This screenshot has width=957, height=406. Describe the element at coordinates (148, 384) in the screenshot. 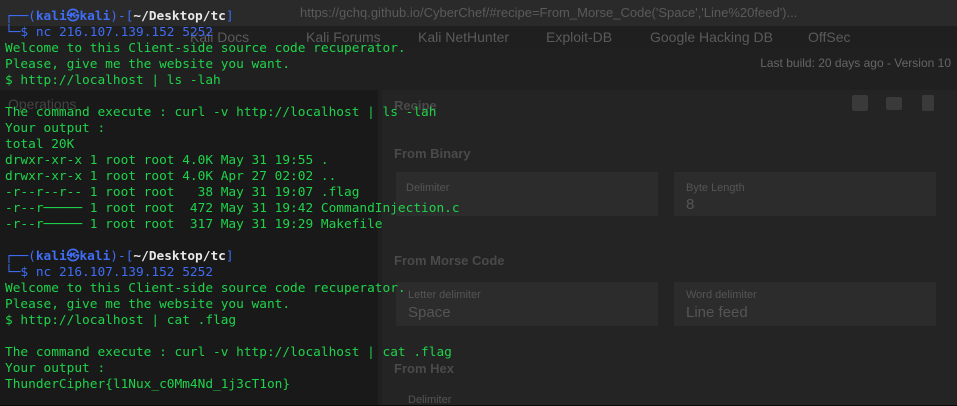

I see `flag-output-line: ThunderCipher{l1Nux_c0Mm4Nd_1j3cT1on}` at that location.